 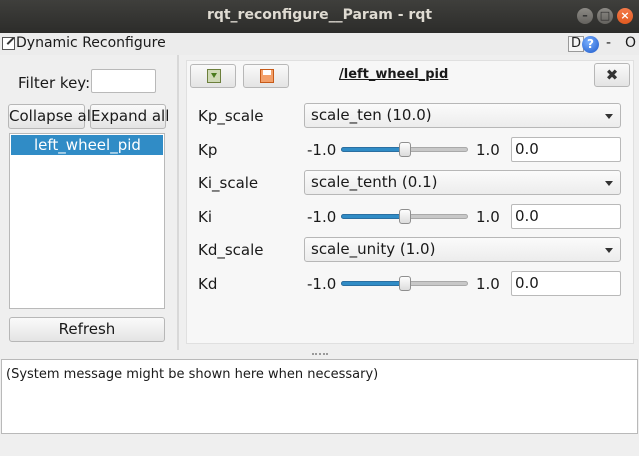 What do you see at coordinates (373, 283) in the screenshot?
I see `kd-slider-fill` at bounding box center [373, 283].